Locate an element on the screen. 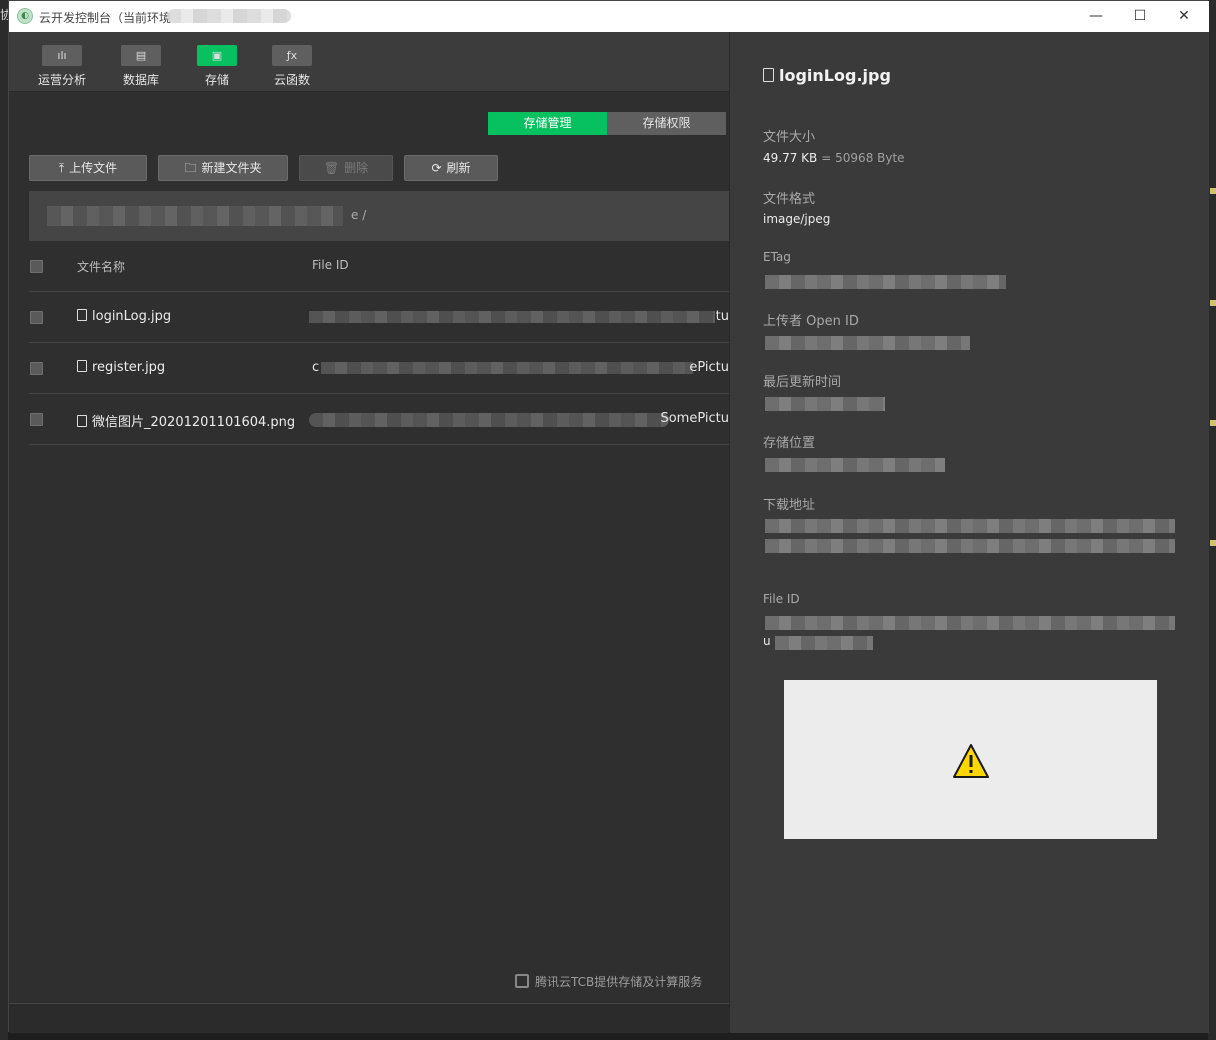  storage-location-label: 存储位置 is located at coordinates (789, 443).